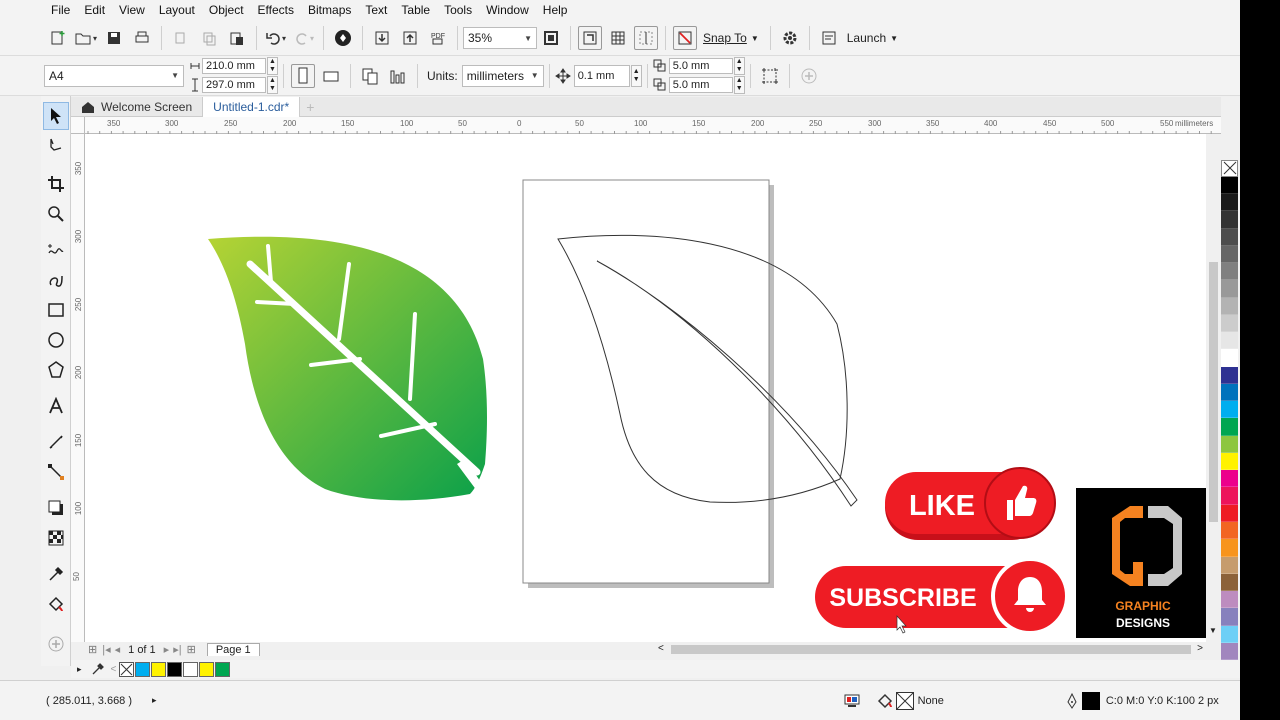 This screenshot has height=720, width=1280. What do you see at coordinates (234, 85) in the screenshot?
I see `page-height-field: 297.0 mm` at bounding box center [234, 85].